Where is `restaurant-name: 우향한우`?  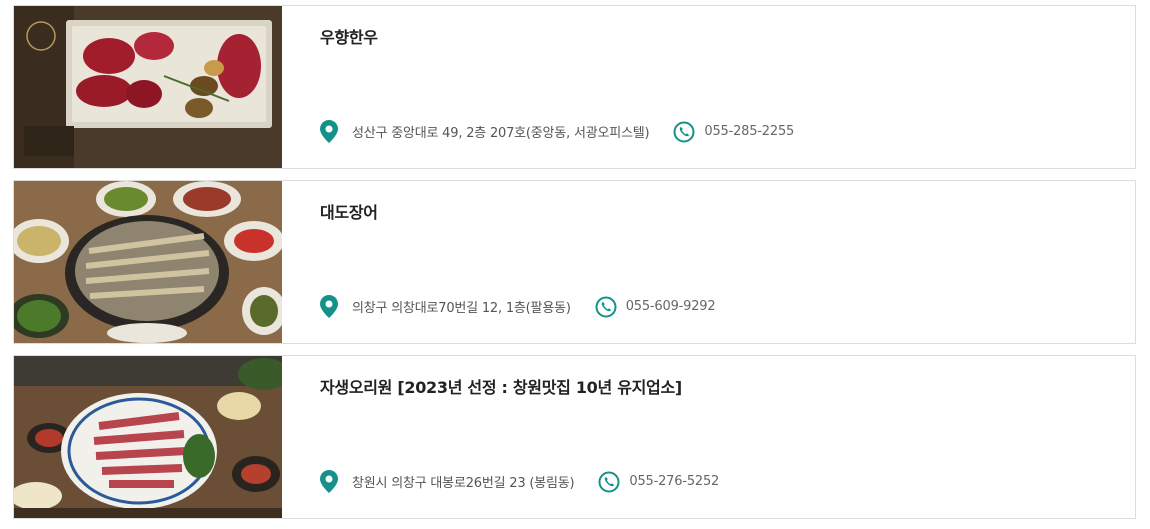
restaurant-name: 우향한우 is located at coordinates (349, 36).